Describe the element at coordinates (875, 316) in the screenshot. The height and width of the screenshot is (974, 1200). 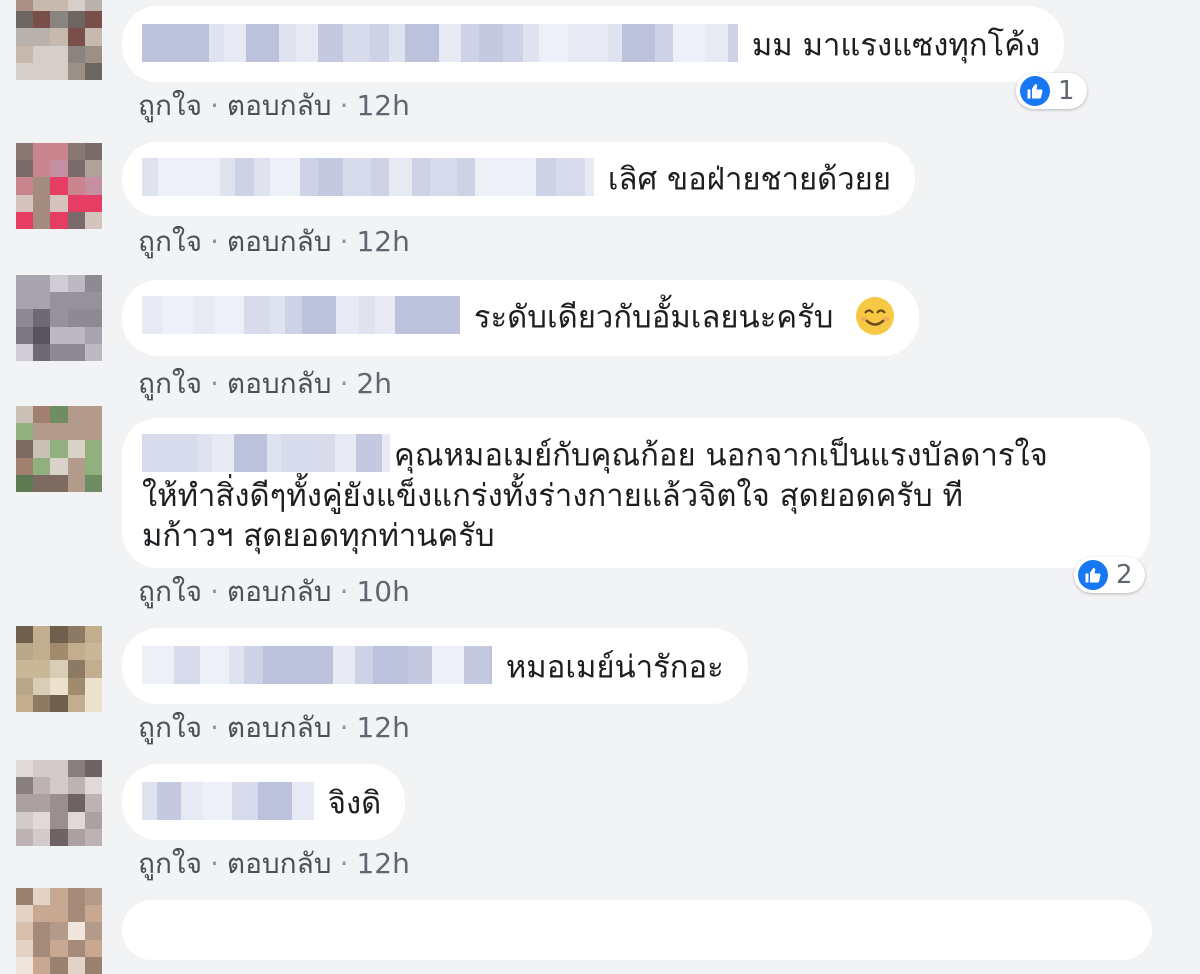
I see `smiling-face-icon` at that location.